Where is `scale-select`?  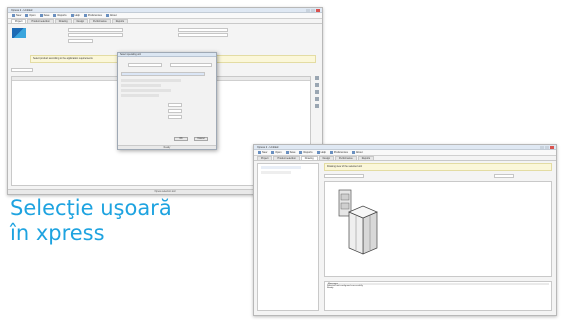 scale-select is located at coordinates (504, 176).